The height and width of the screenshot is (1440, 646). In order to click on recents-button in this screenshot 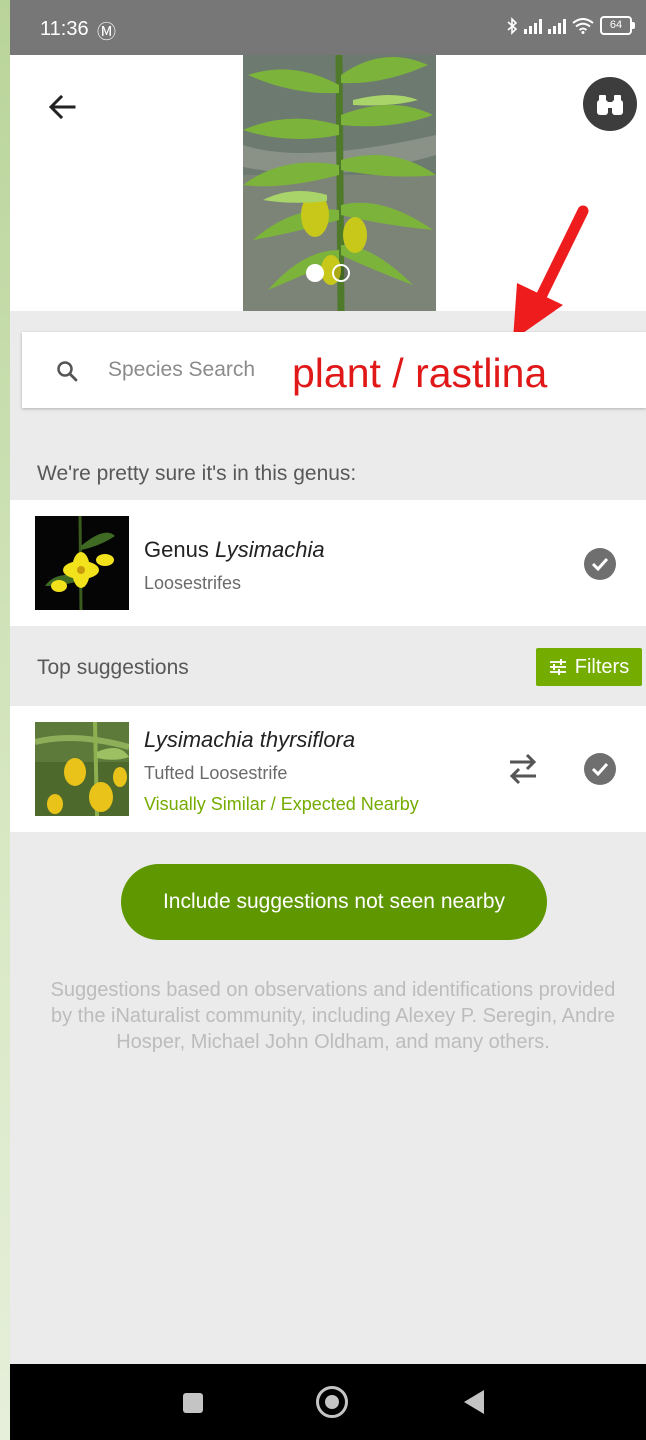, I will do `click(193, 1403)`.